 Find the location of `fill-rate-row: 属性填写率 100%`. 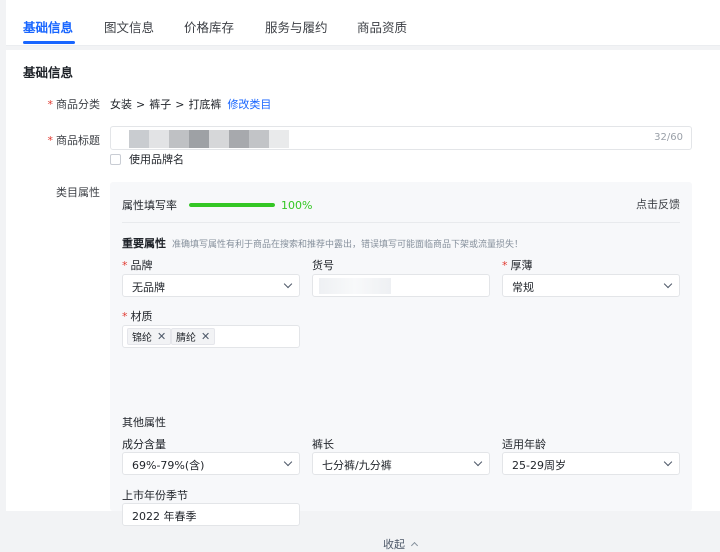

fill-rate-row: 属性填写率 100% is located at coordinates (217, 205).